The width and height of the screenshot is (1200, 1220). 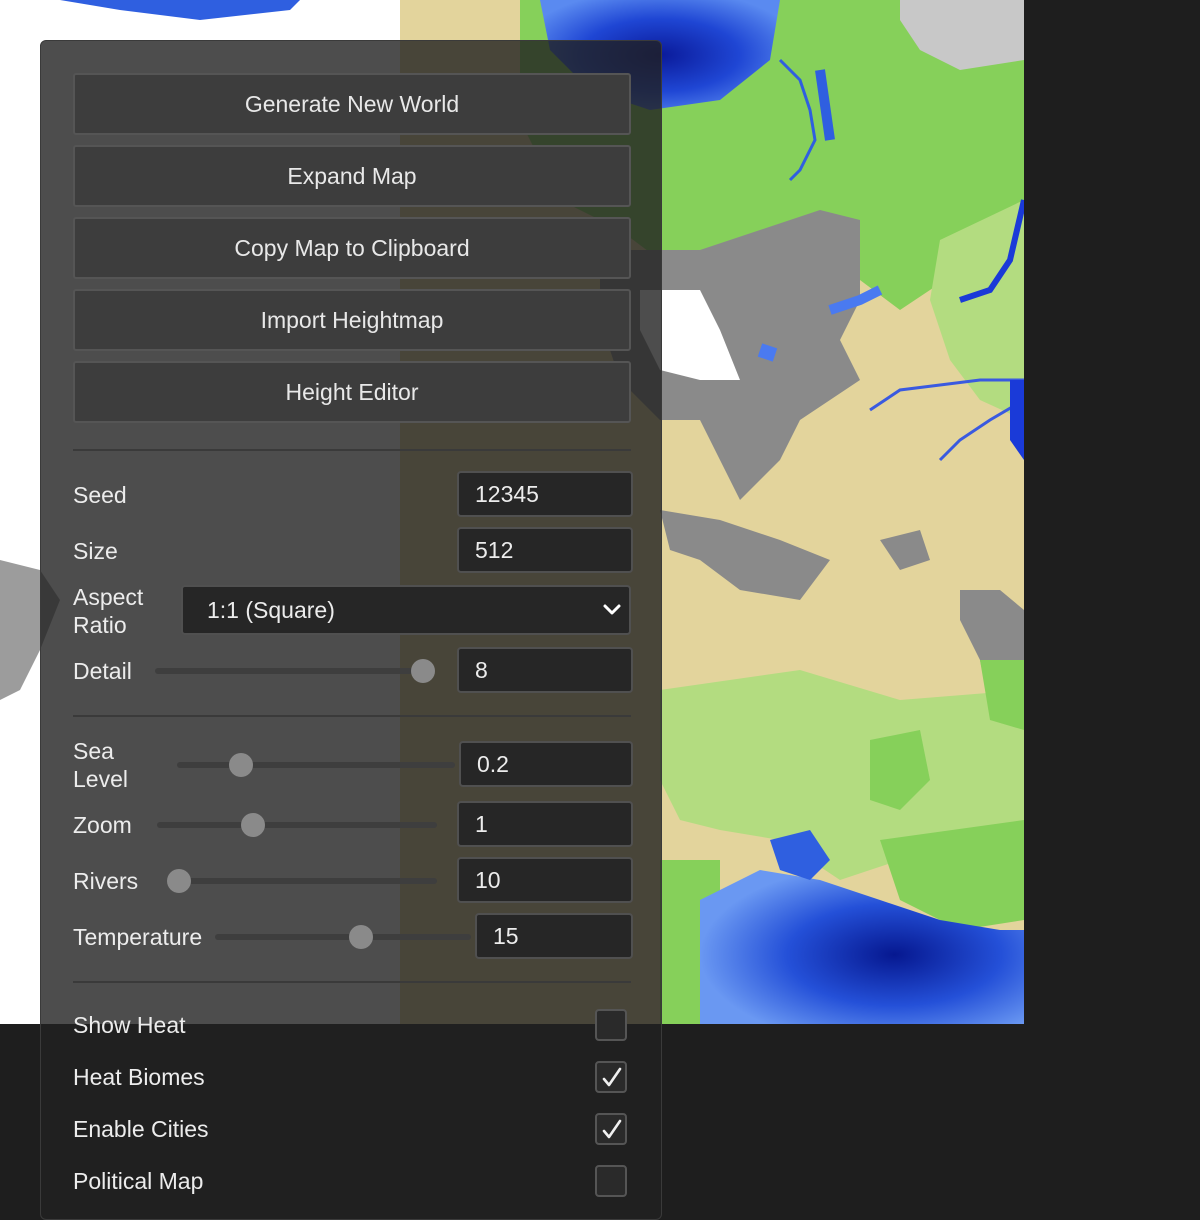 What do you see at coordinates (352, 392) in the screenshot?
I see `height-editor-button: Height Editor` at bounding box center [352, 392].